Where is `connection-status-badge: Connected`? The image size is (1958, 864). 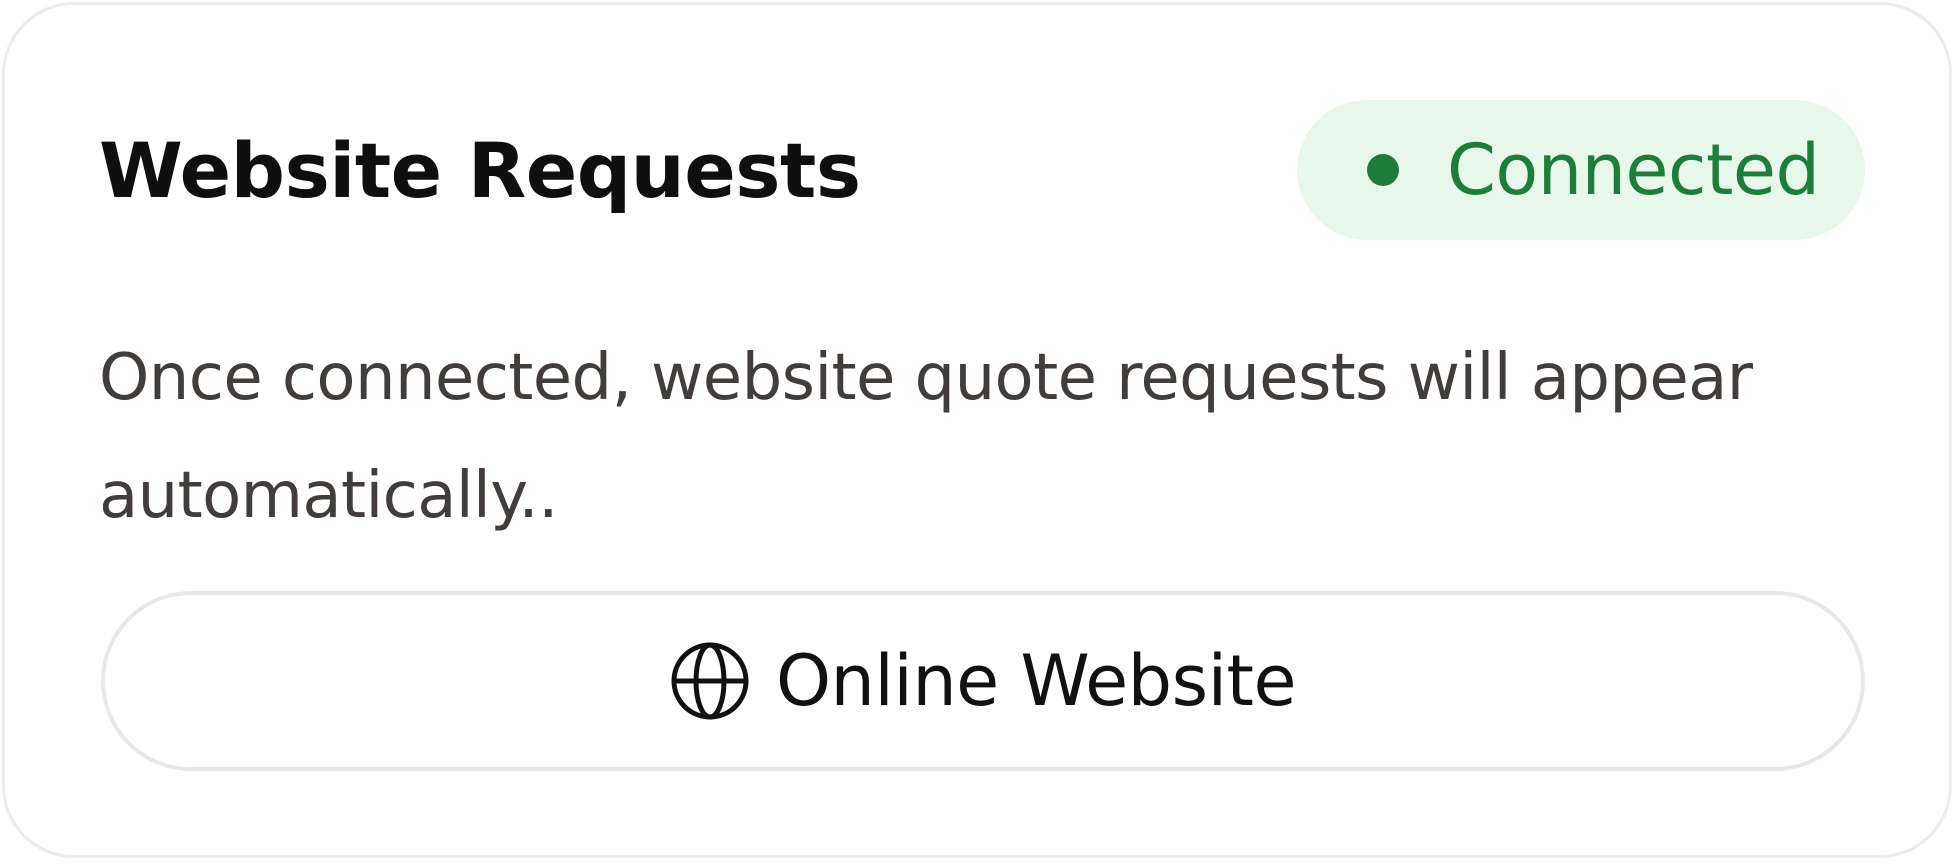
connection-status-badge: Connected is located at coordinates (1581, 170).